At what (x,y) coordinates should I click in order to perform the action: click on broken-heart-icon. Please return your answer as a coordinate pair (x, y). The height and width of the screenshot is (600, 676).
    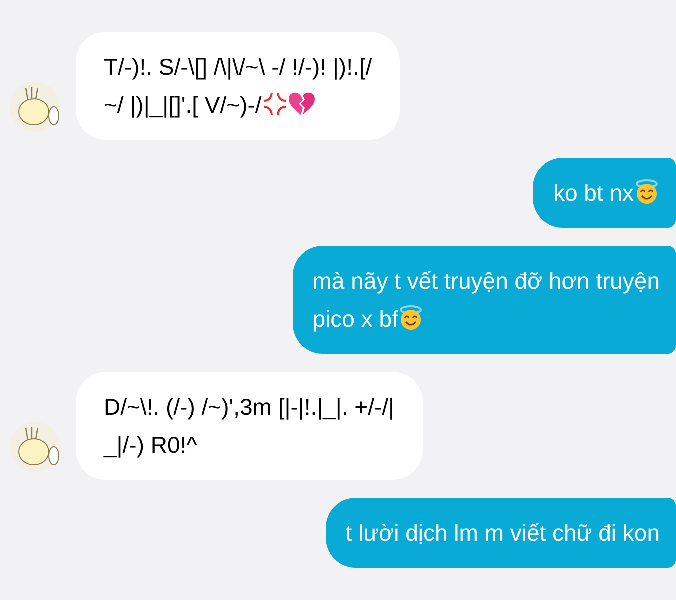
    Looking at the image, I should click on (302, 104).